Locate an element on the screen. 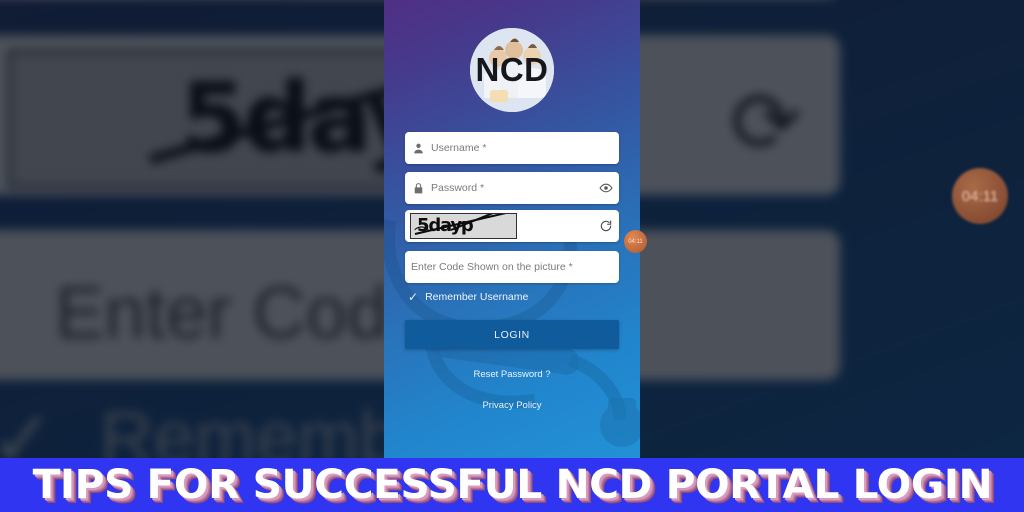 The width and height of the screenshot is (1024, 512). code-input-field: Enter Code Shown on the picture * is located at coordinates (512, 267).